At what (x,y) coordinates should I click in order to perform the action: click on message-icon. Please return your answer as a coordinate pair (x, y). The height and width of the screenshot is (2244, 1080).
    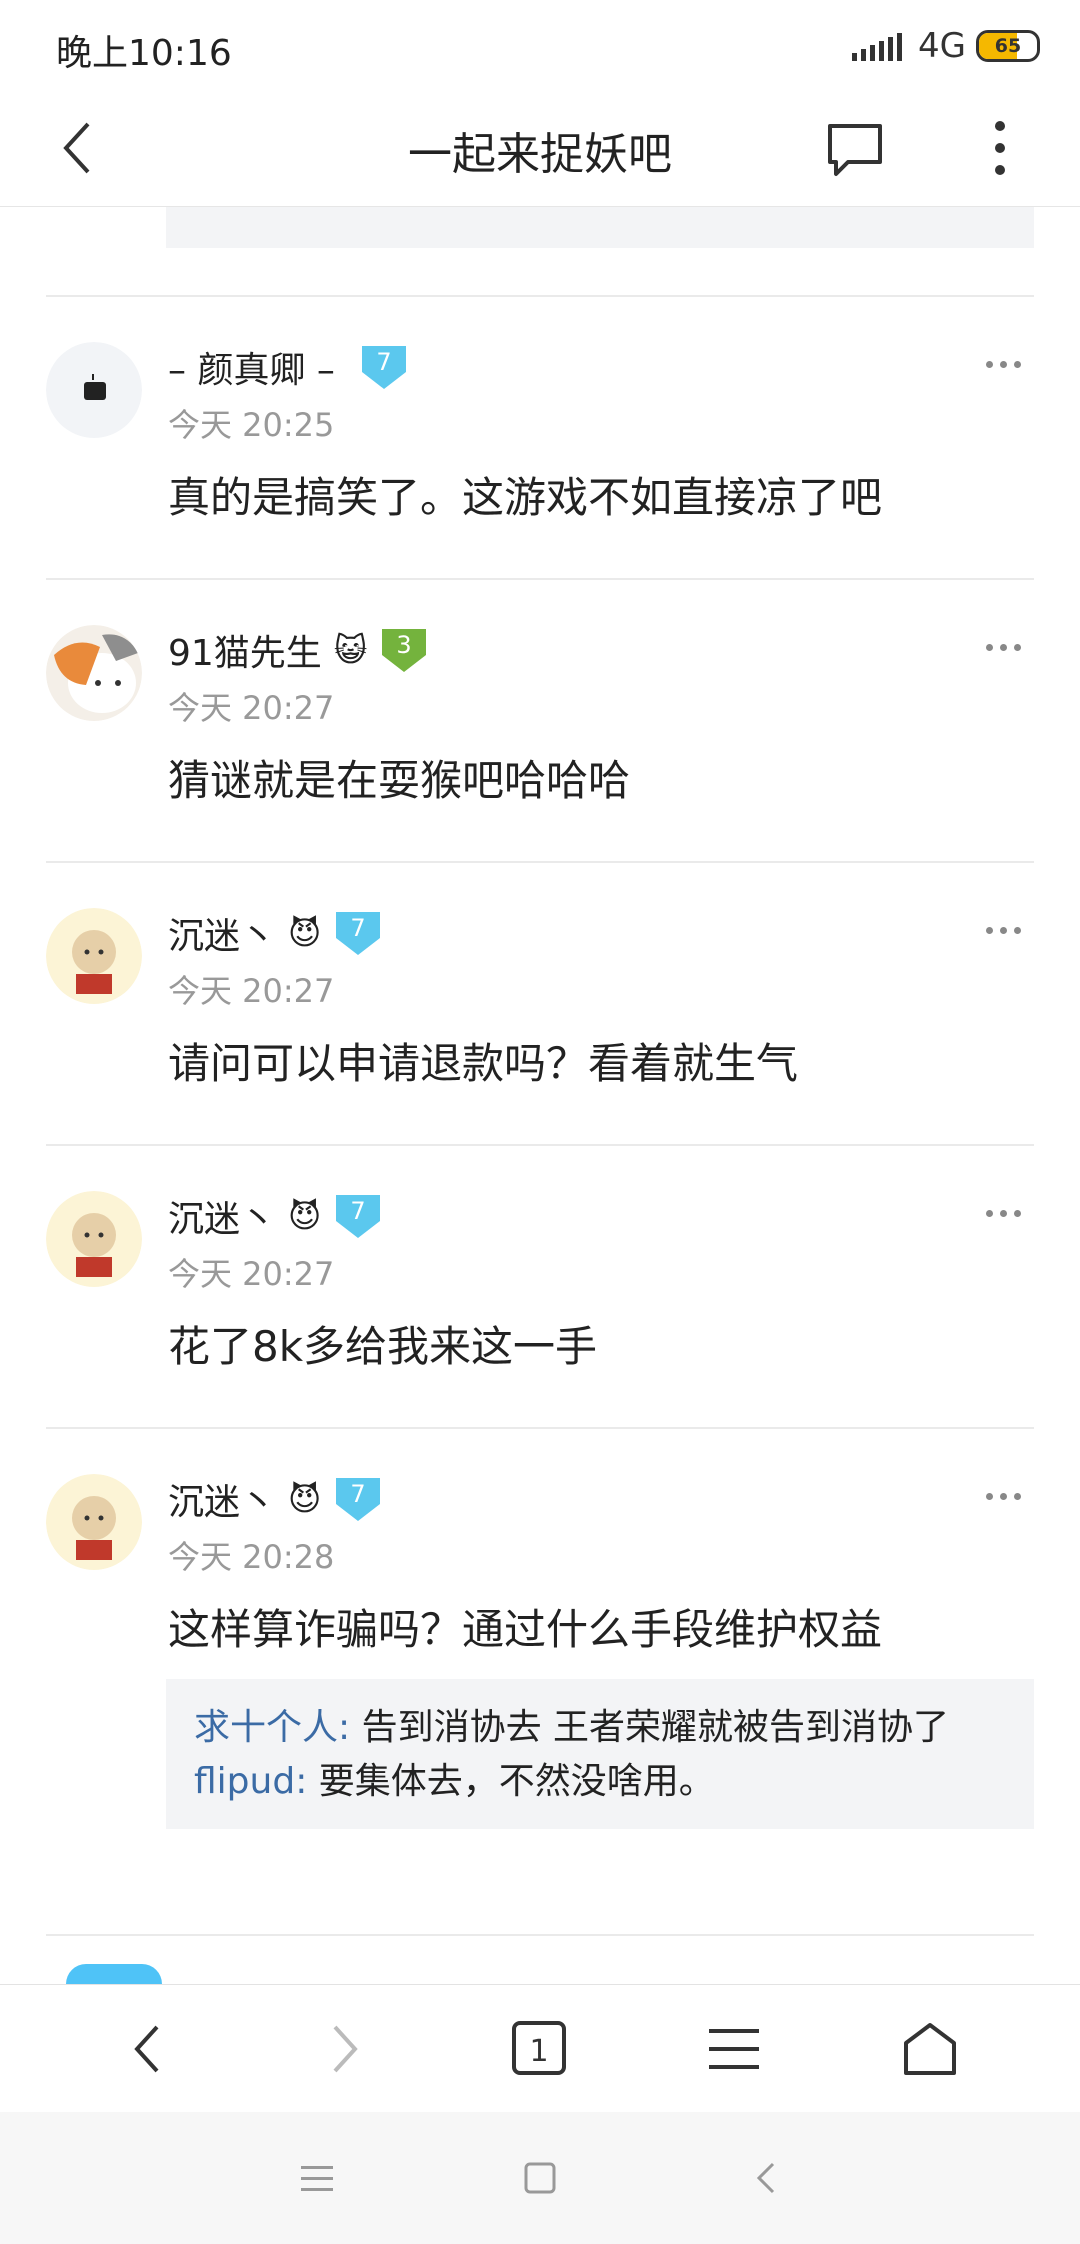
    Looking at the image, I should click on (855, 150).